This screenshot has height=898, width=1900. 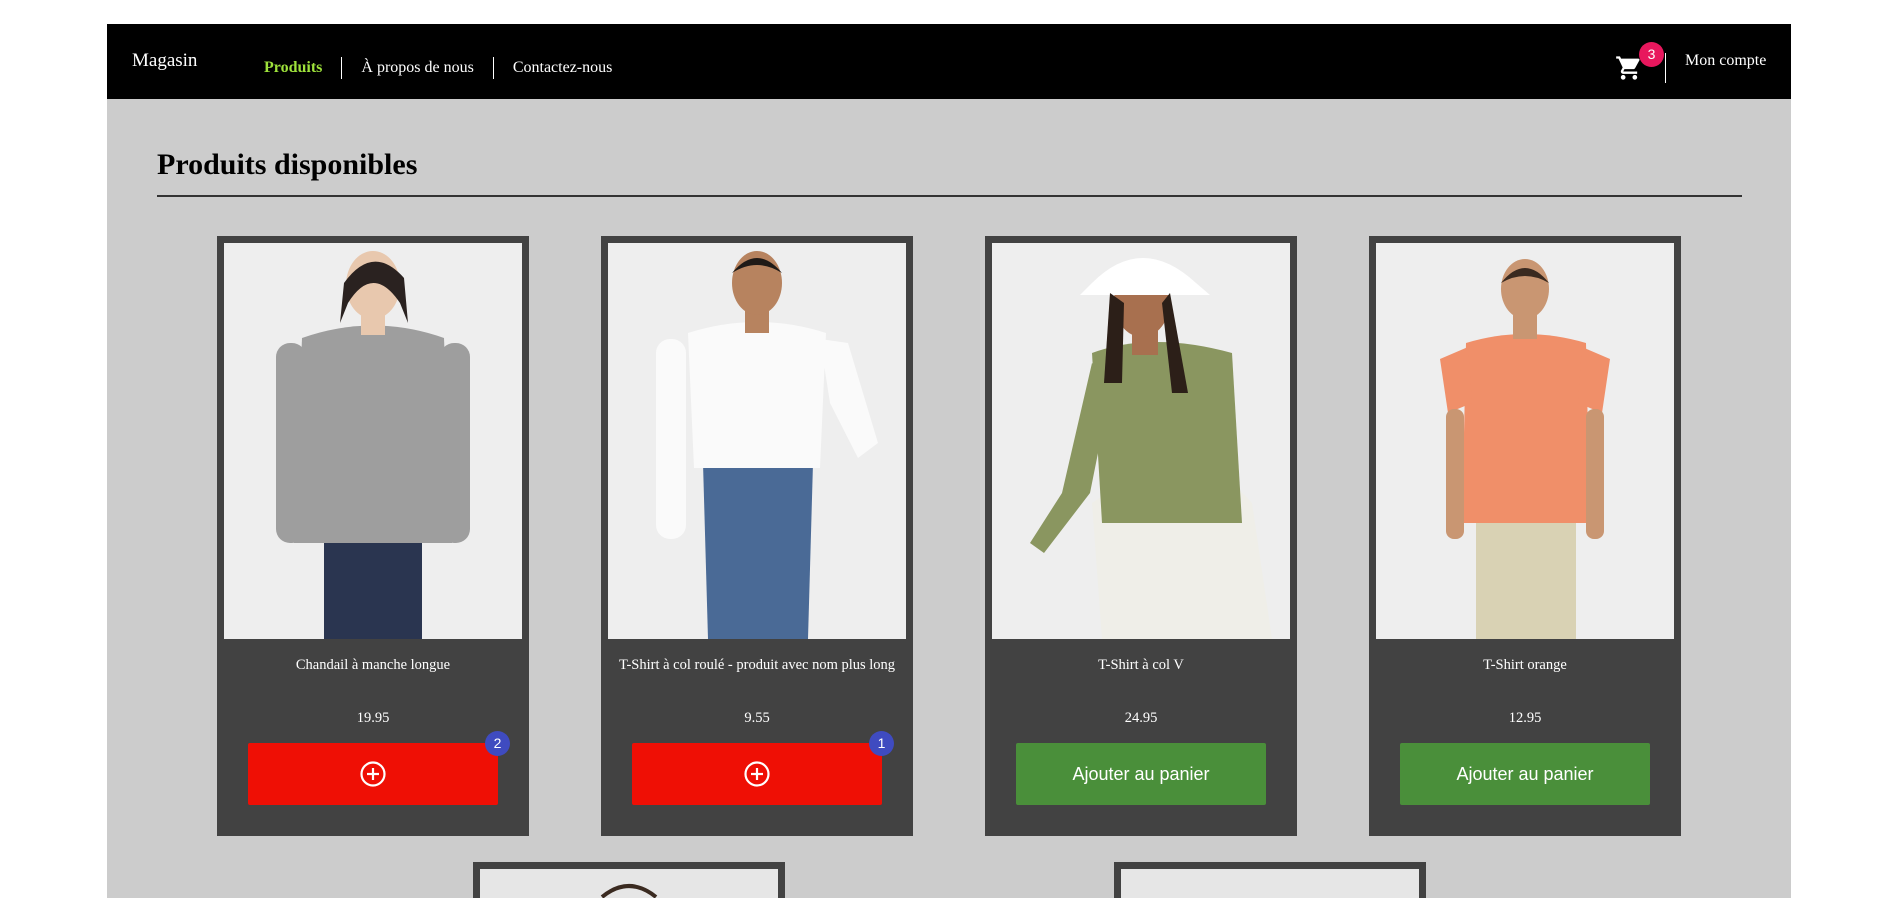 I want to click on quantity-badge: 2, so click(x=497, y=743).